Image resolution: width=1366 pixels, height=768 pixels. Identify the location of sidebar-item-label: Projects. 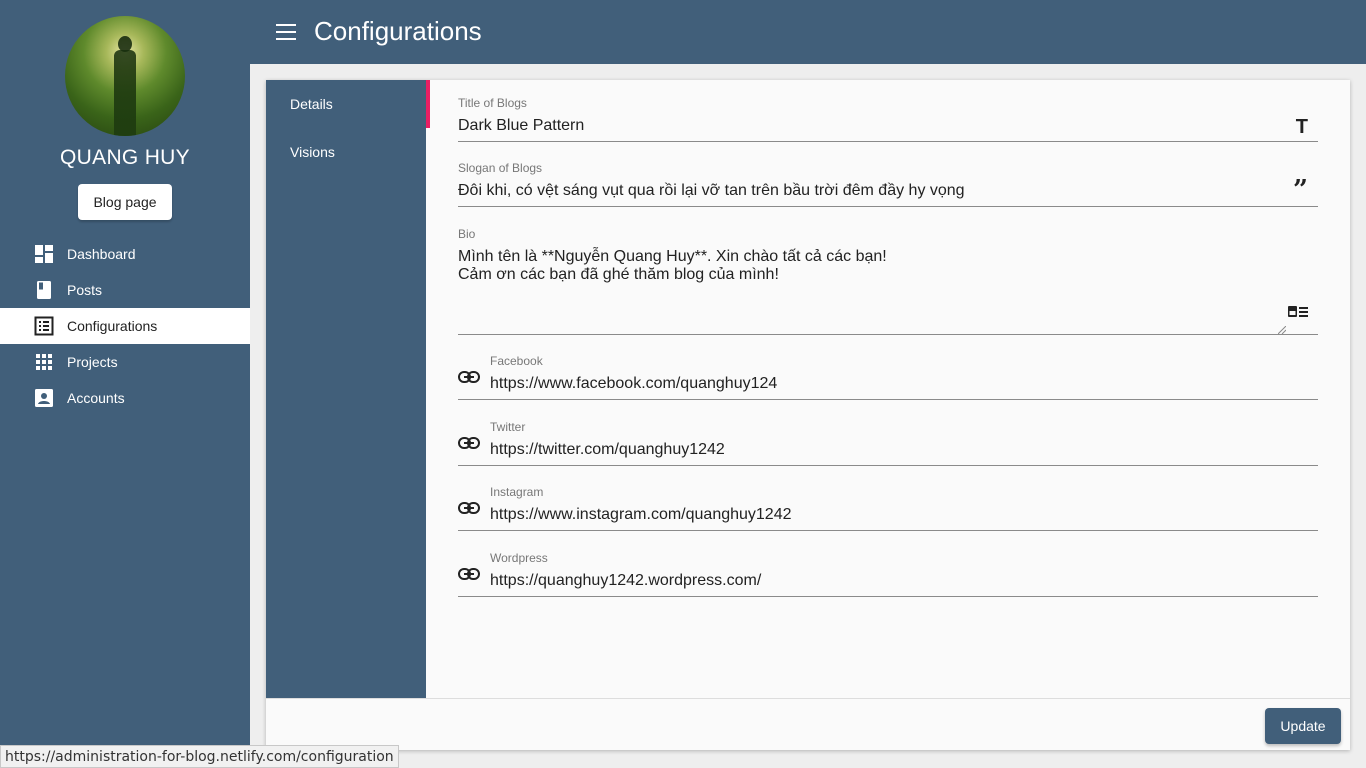
(92, 362).